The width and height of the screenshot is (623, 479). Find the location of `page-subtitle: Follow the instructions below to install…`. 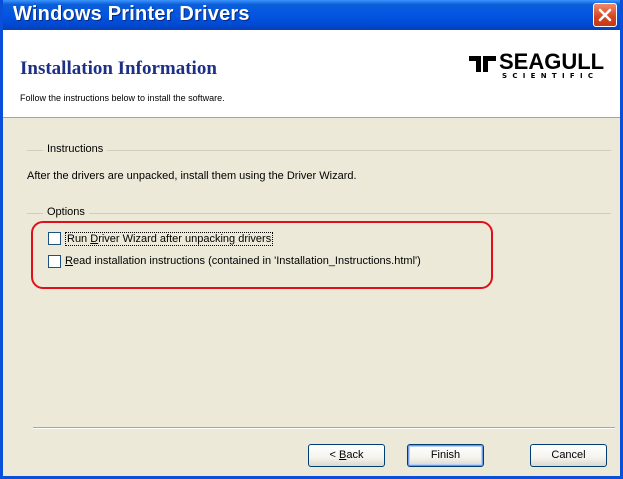

page-subtitle: Follow the instructions below to install… is located at coordinates (122, 98).